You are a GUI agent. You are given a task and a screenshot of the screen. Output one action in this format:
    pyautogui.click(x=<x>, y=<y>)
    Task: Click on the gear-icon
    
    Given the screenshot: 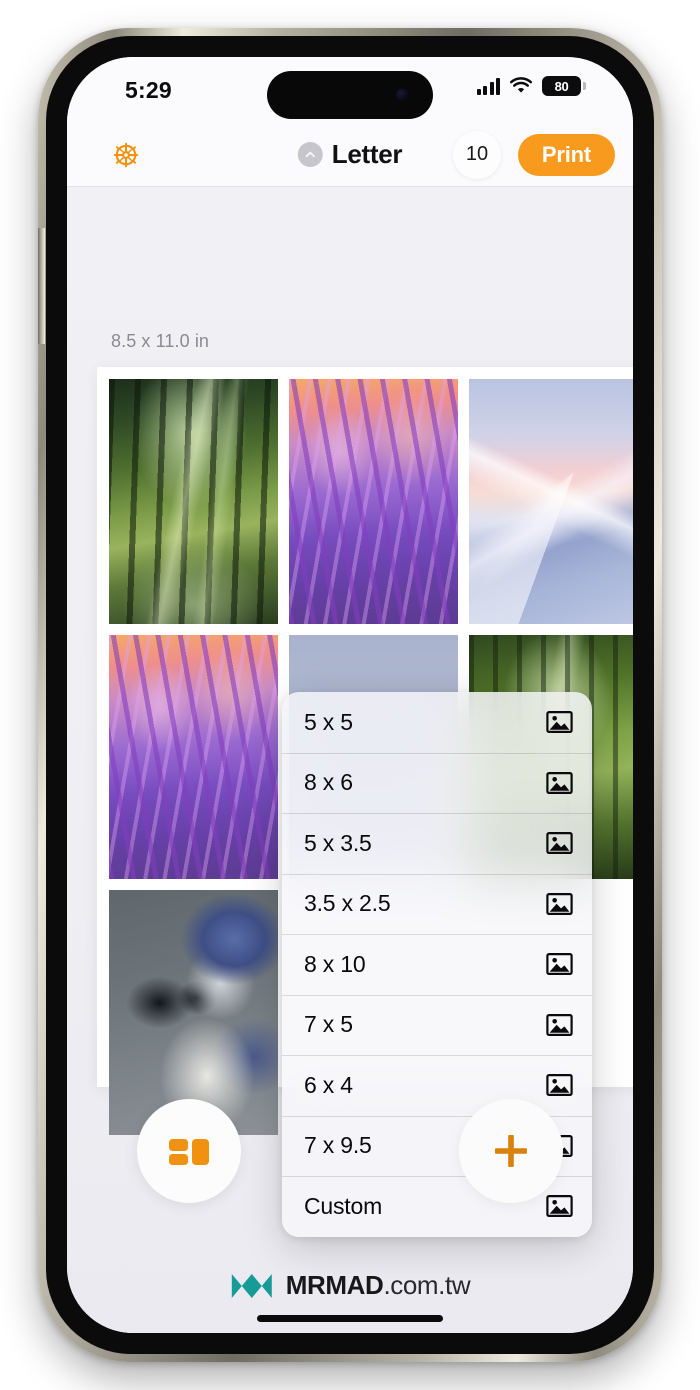 What is the action you would take?
    pyautogui.click(x=126, y=154)
    